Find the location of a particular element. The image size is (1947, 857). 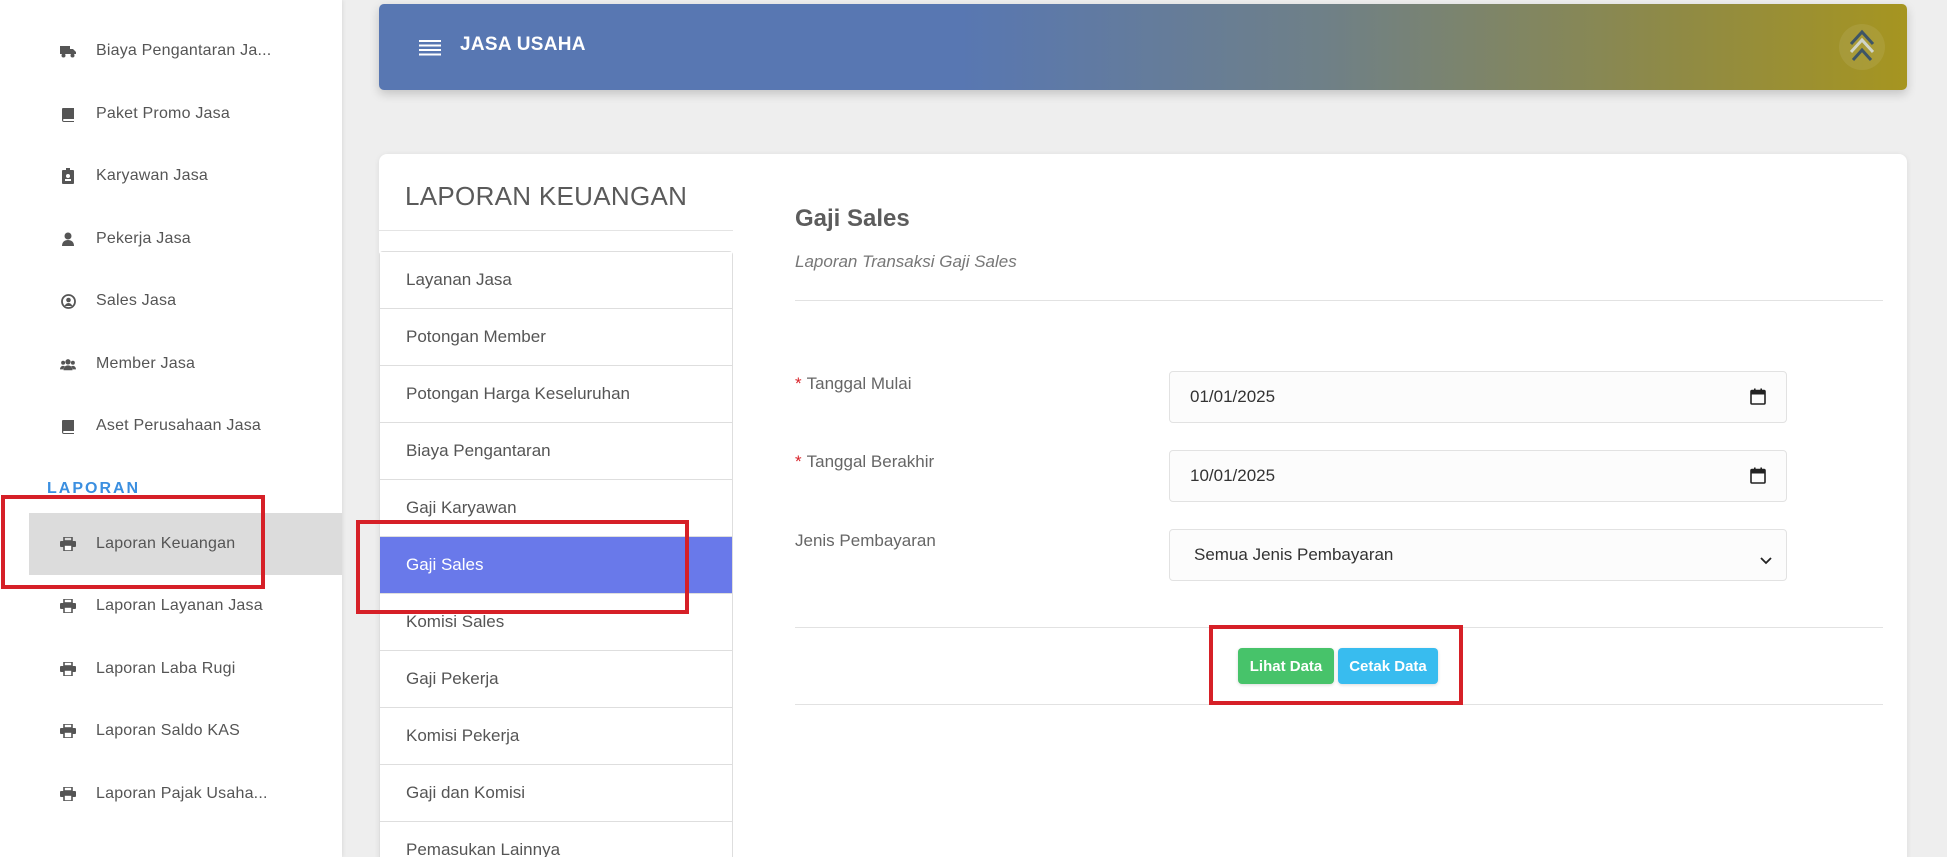

sidebar-item-laporan-laba-rugi: Laporan Laba Rugi is located at coordinates (171, 669).